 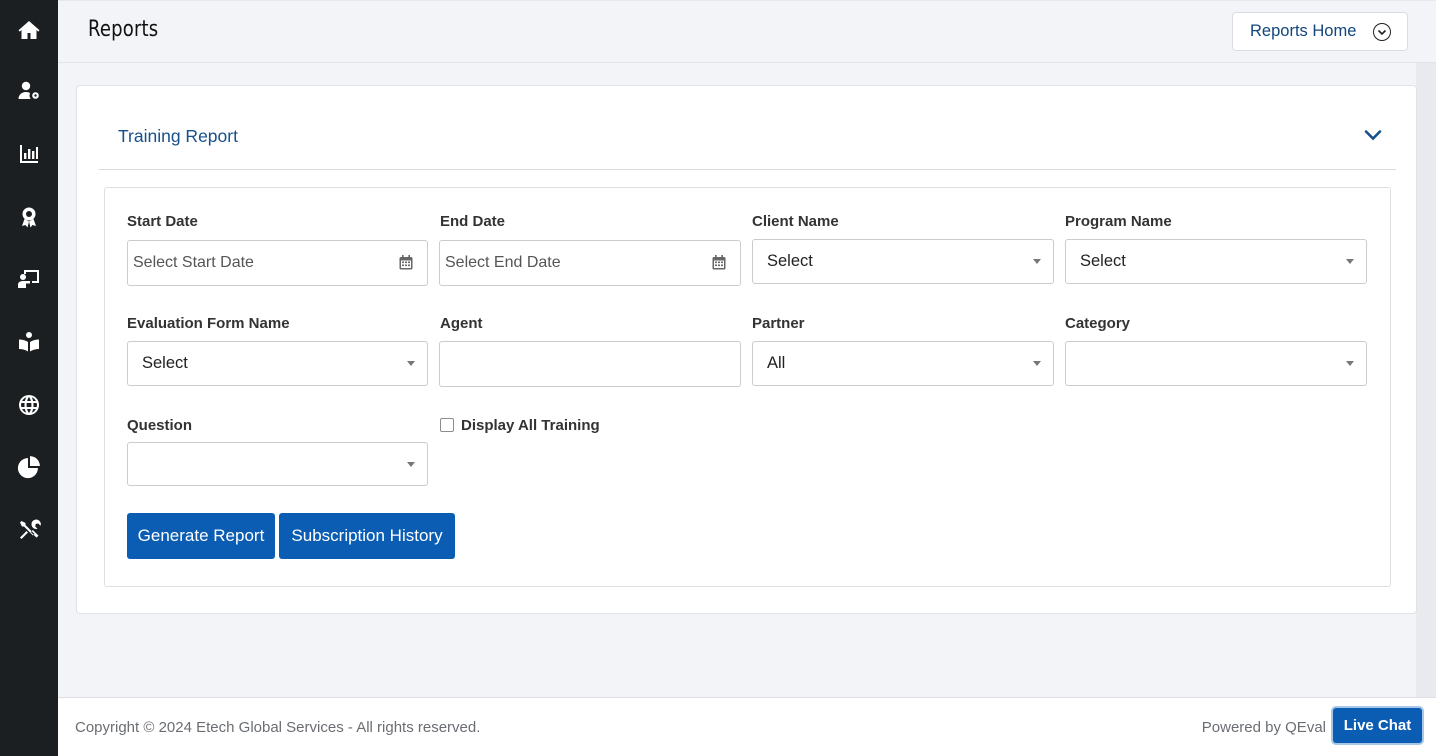 I want to click on start-date-input, so click(x=277, y=263).